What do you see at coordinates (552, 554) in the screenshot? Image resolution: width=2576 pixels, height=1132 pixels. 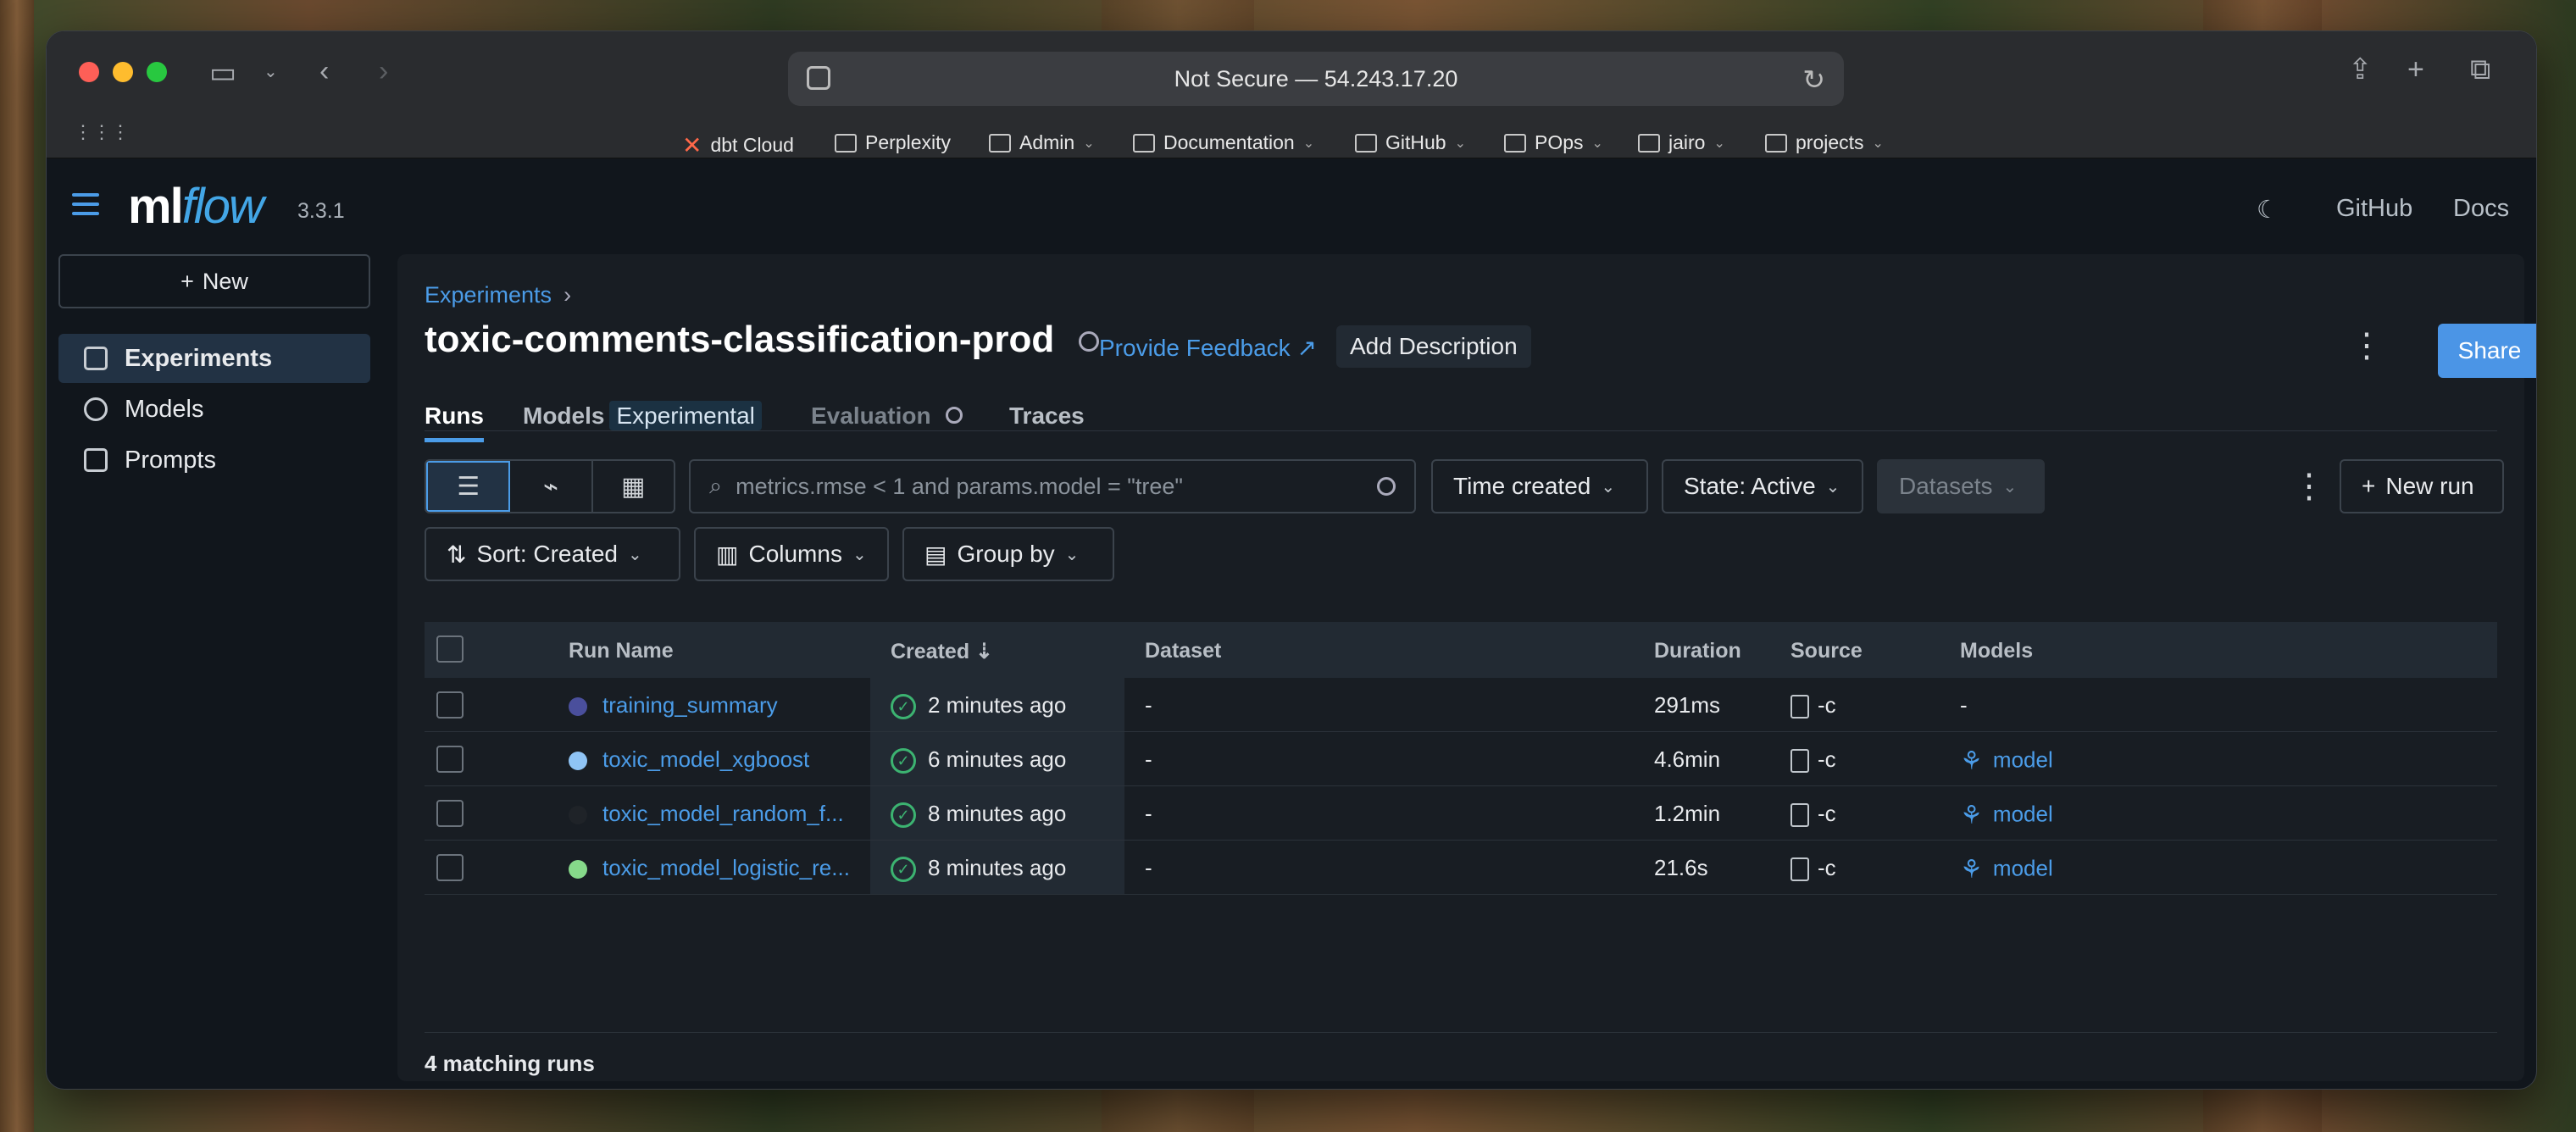 I see `sort-dropdown: ⇅ Sort: Created ⌄` at bounding box center [552, 554].